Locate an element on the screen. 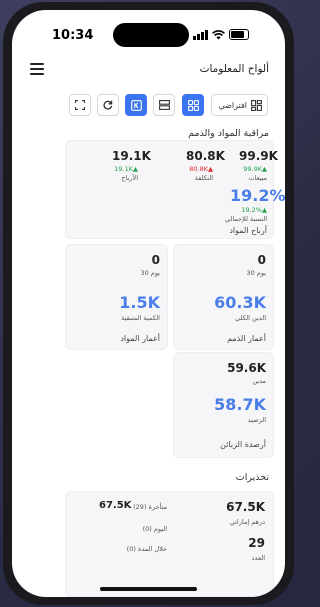 The height and width of the screenshot is (607, 320). customers-balance-label: الرصيد is located at coordinates (256, 420).